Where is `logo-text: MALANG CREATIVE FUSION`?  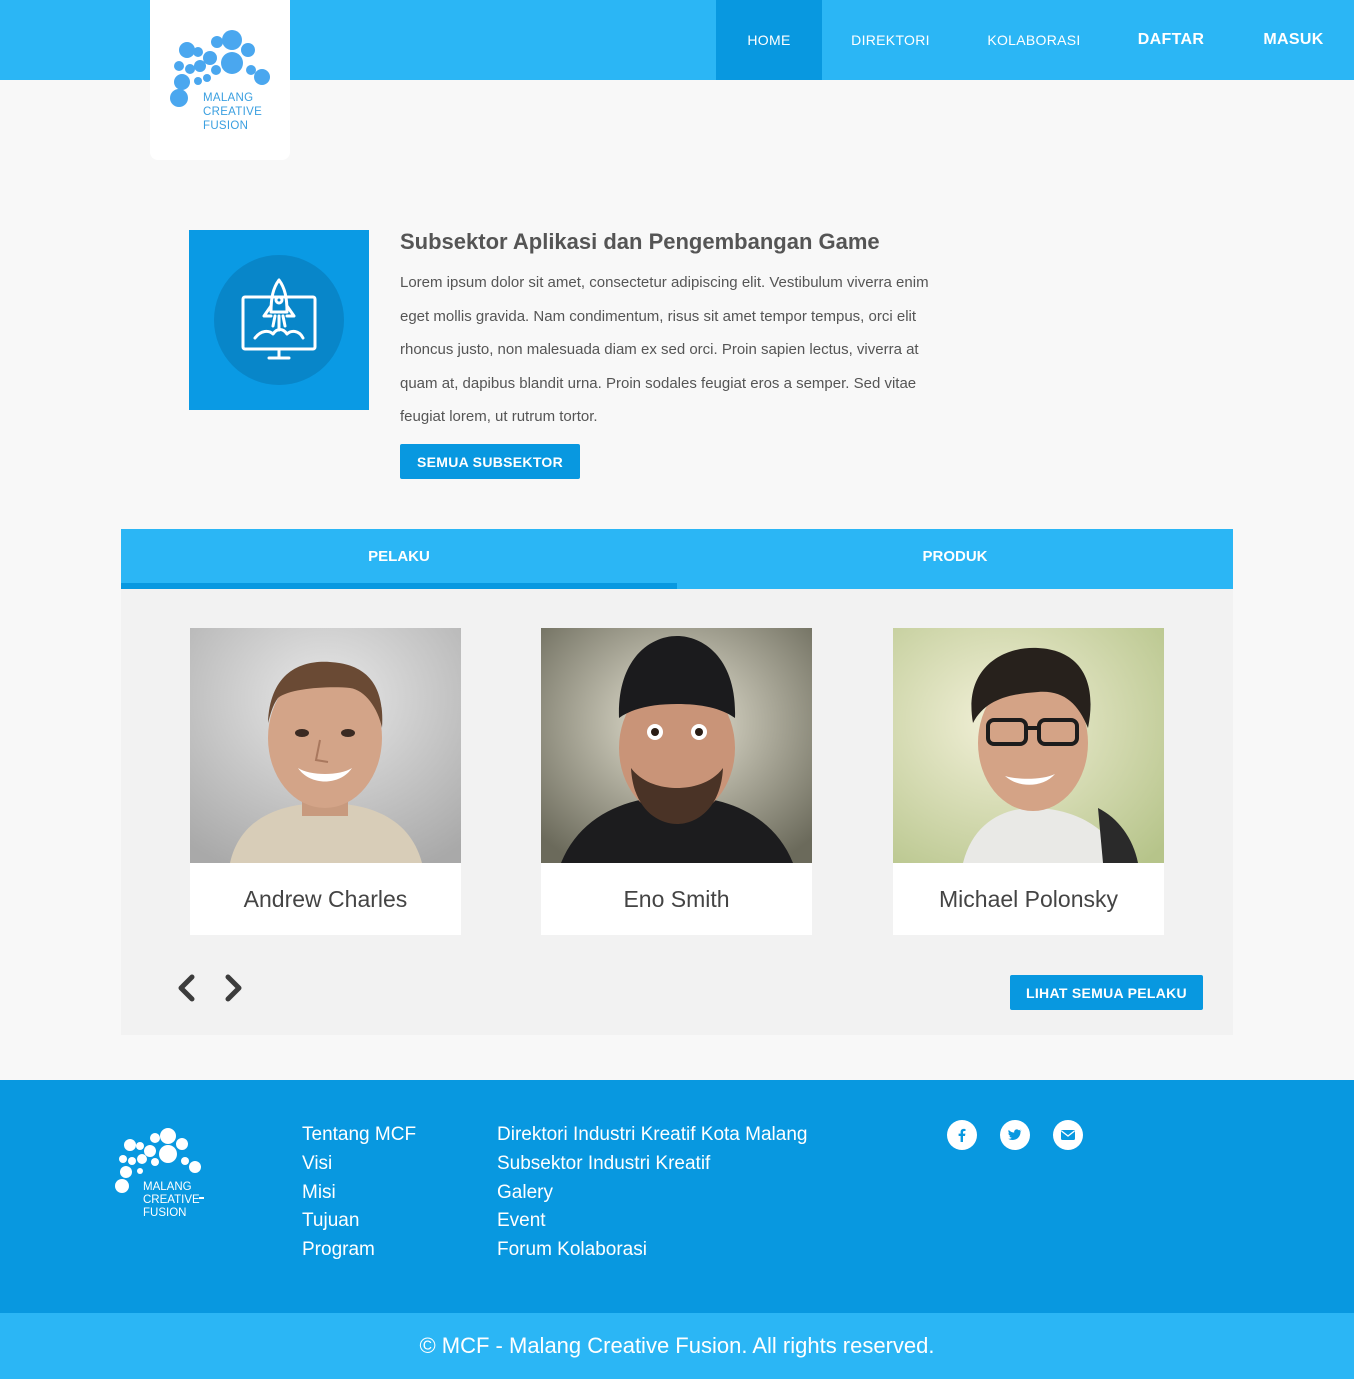 logo-text: MALANG CREATIVE FUSION is located at coordinates (233, 112).